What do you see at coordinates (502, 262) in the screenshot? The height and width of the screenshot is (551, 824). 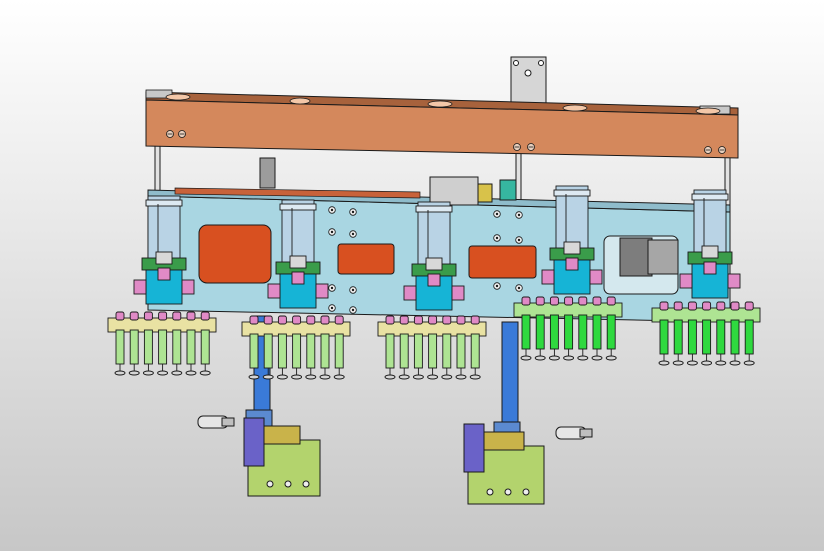 I see `plate-window-right` at bounding box center [502, 262].